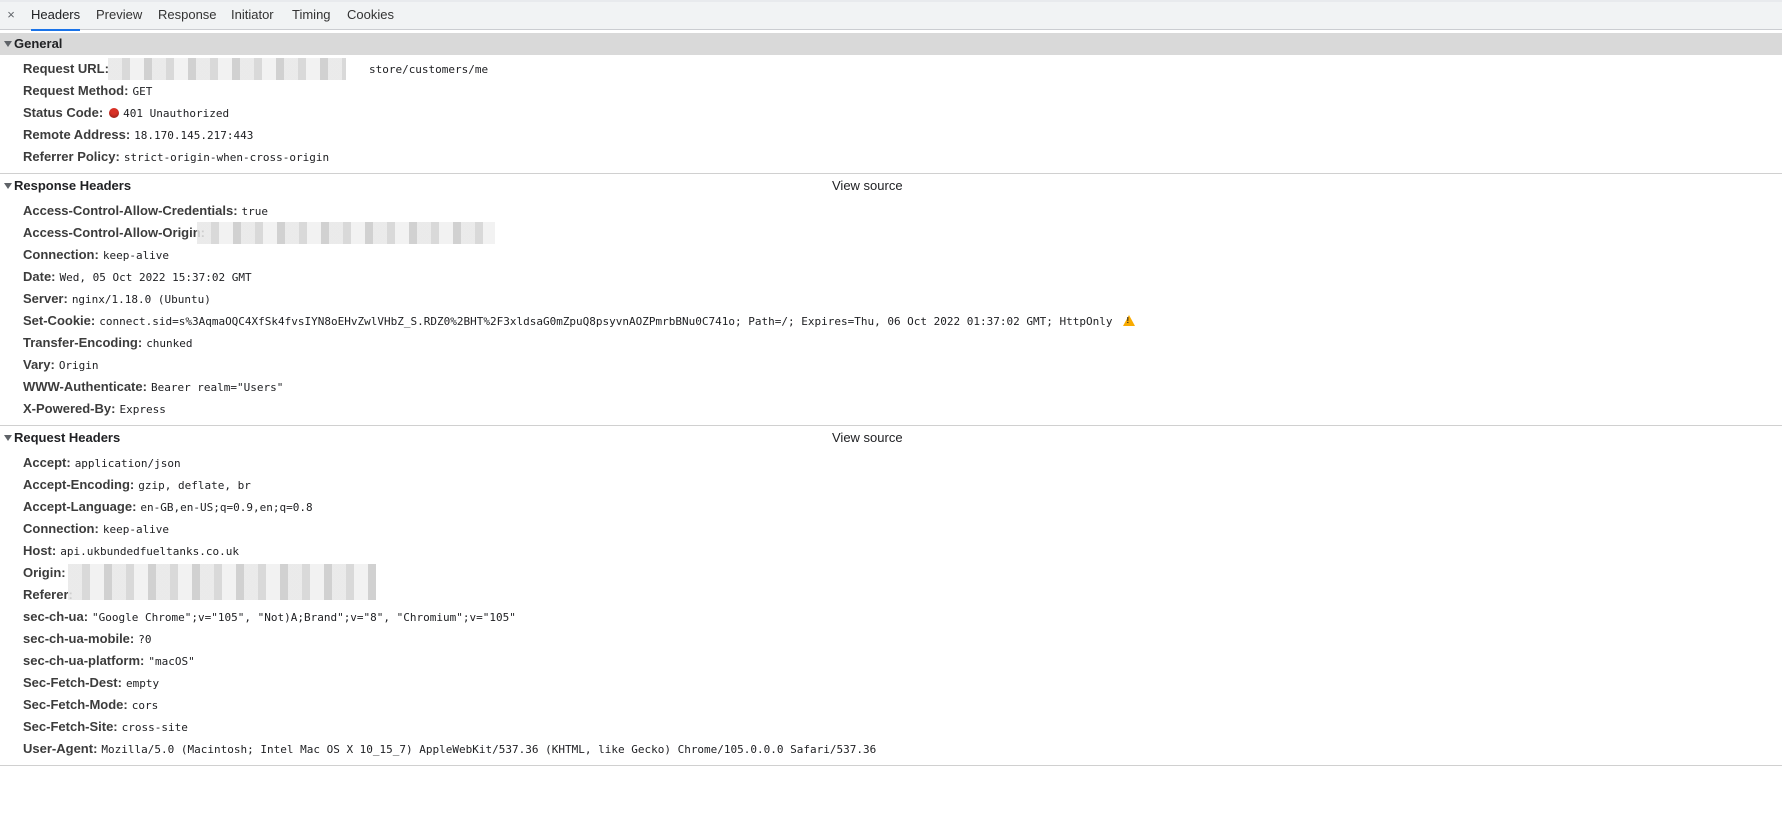 The width and height of the screenshot is (1782, 834). Describe the element at coordinates (71, 156) in the screenshot. I see `header-key: Referrer Policy:` at that location.